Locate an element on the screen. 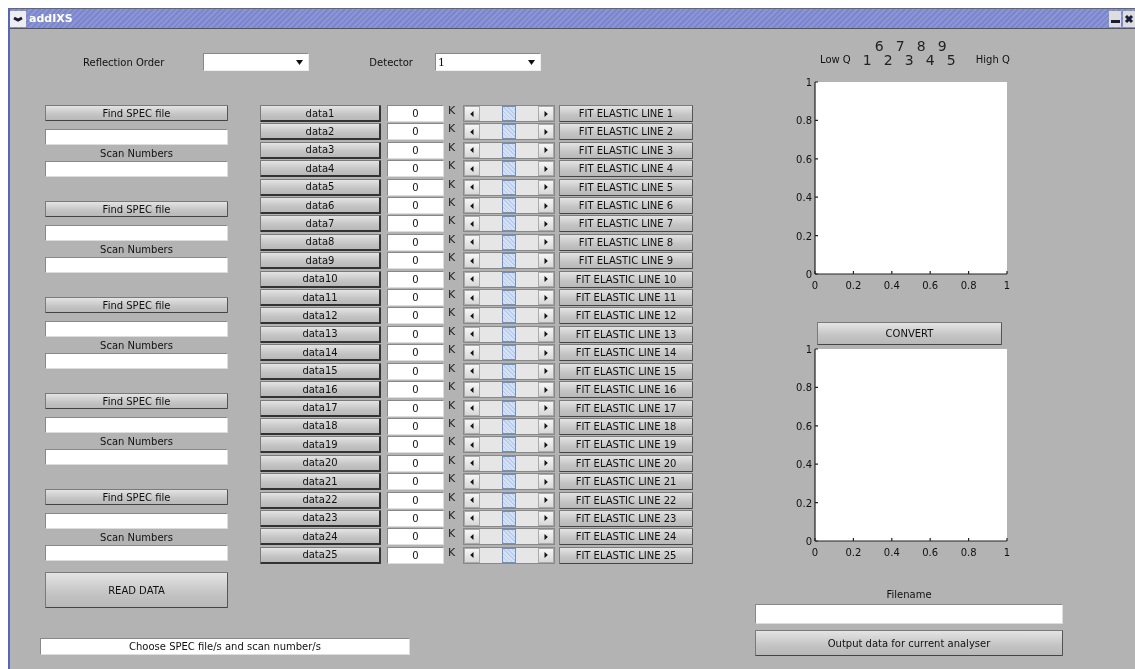 The image size is (1135, 669). data-button: data9 is located at coordinates (320, 261).